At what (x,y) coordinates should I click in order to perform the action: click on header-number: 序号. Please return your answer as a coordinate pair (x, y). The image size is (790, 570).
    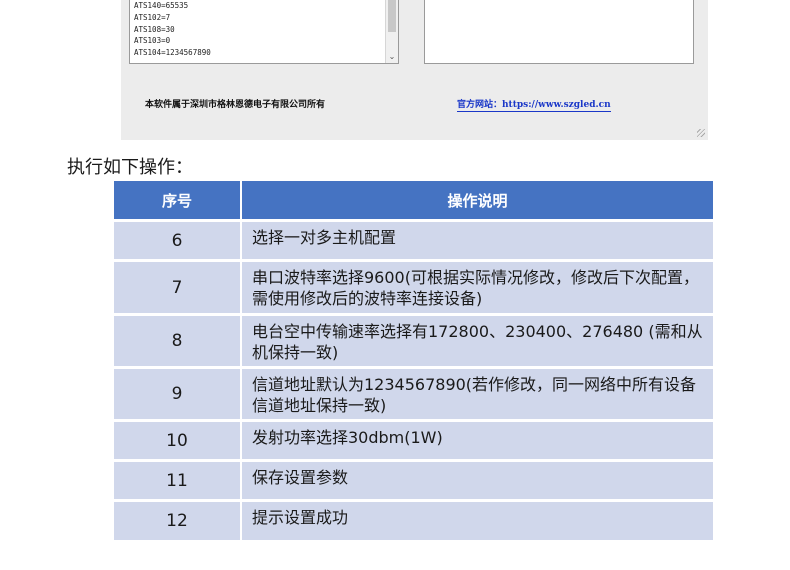
    Looking at the image, I should click on (178, 200).